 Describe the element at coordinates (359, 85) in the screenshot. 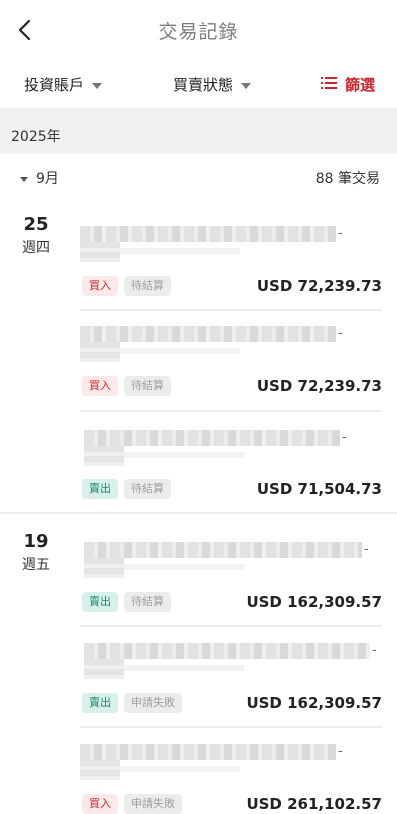

I see `filter-button-label: 篩選` at that location.